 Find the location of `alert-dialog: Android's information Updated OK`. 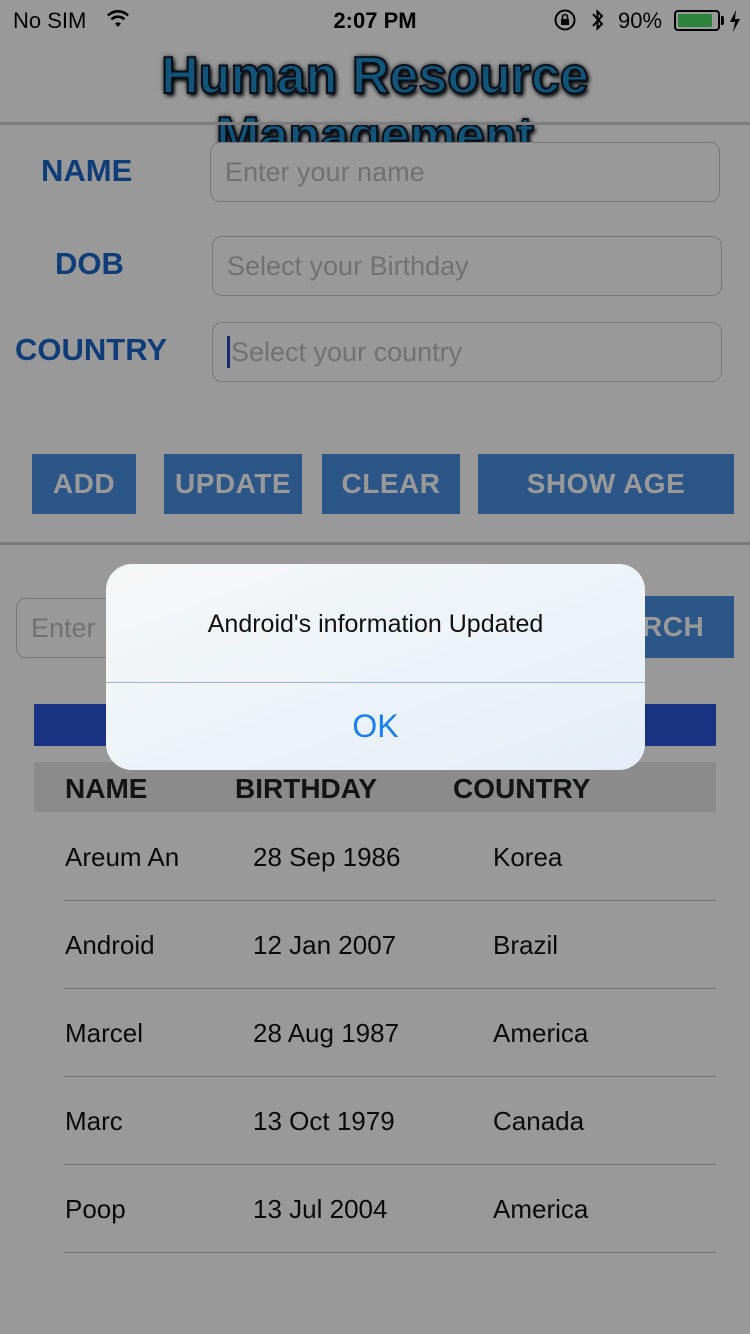

alert-dialog: Android's information Updated OK is located at coordinates (375, 667).